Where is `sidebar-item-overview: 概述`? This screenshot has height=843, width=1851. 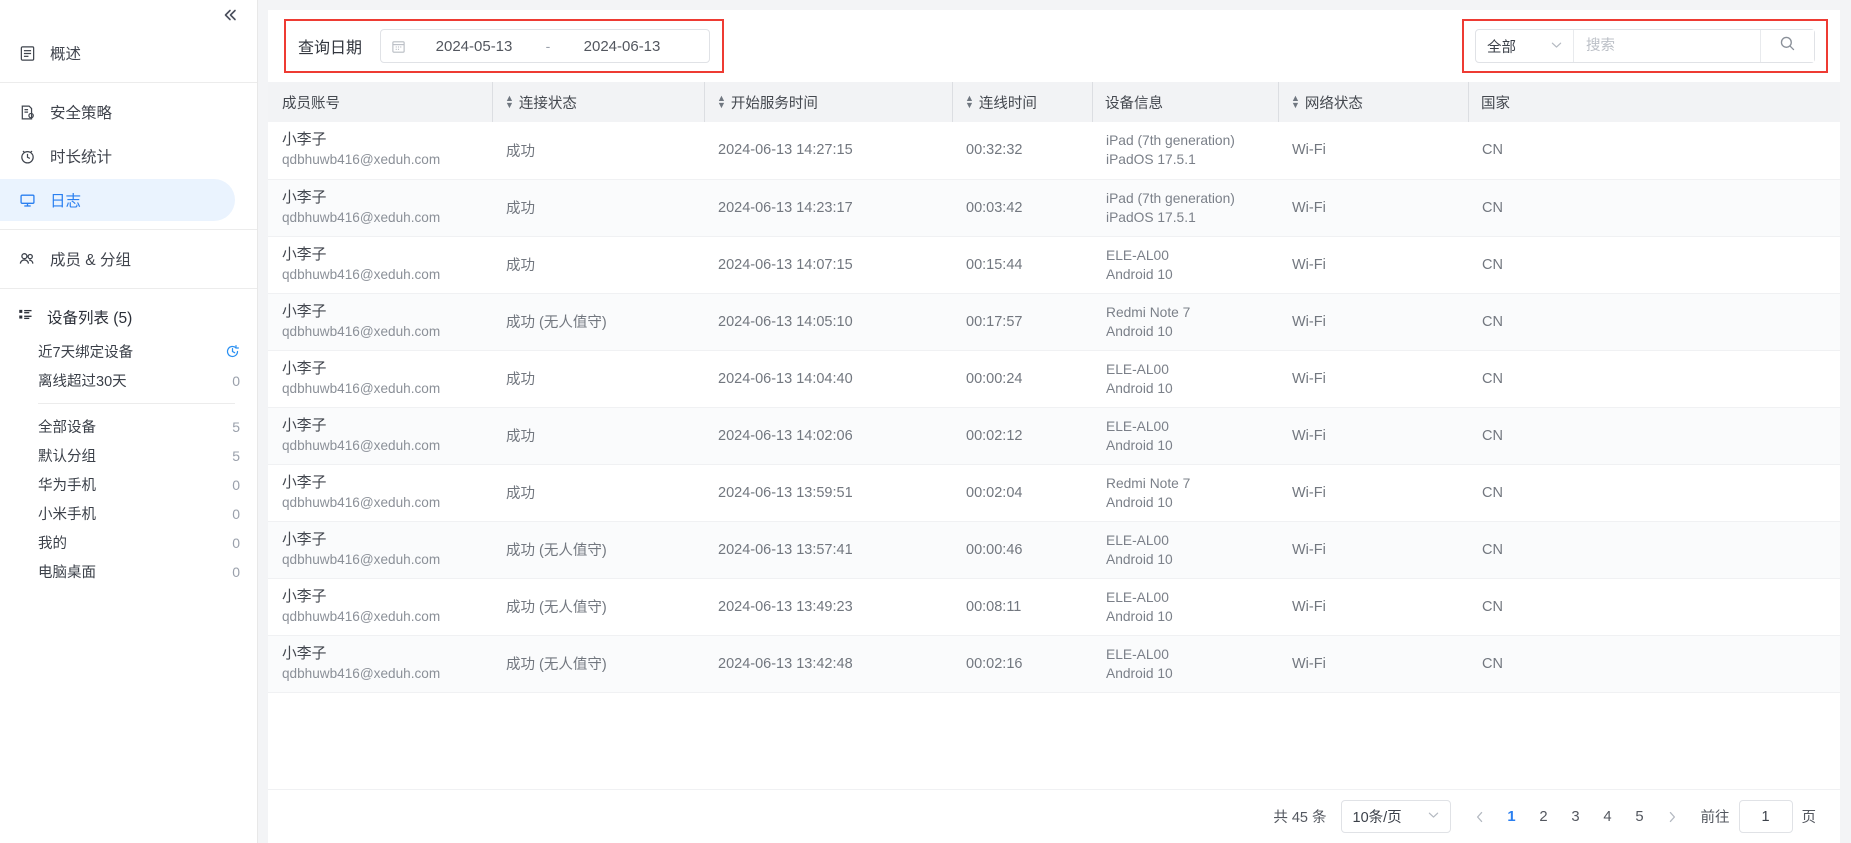
sidebar-item-overview: 概述 is located at coordinates (117, 53).